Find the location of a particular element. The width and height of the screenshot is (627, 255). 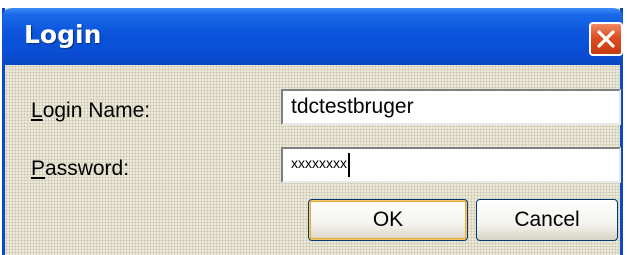

password-field: xxxxxxxx is located at coordinates (451, 165).